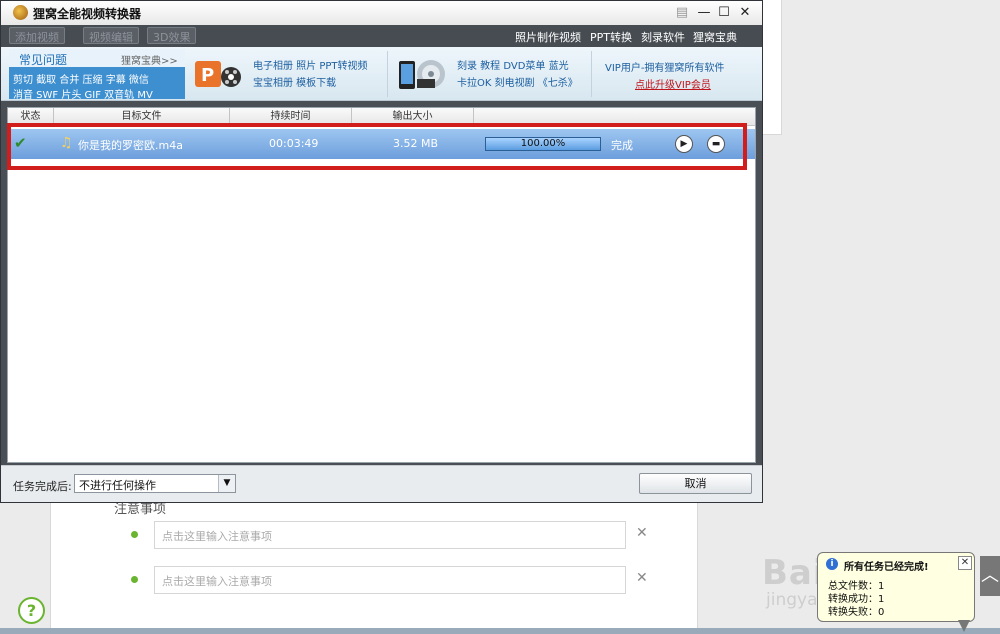 The width and height of the screenshot is (1000, 634). I want to click on promo-baby-album-link: 宝宝相册 模板下载, so click(294, 81).